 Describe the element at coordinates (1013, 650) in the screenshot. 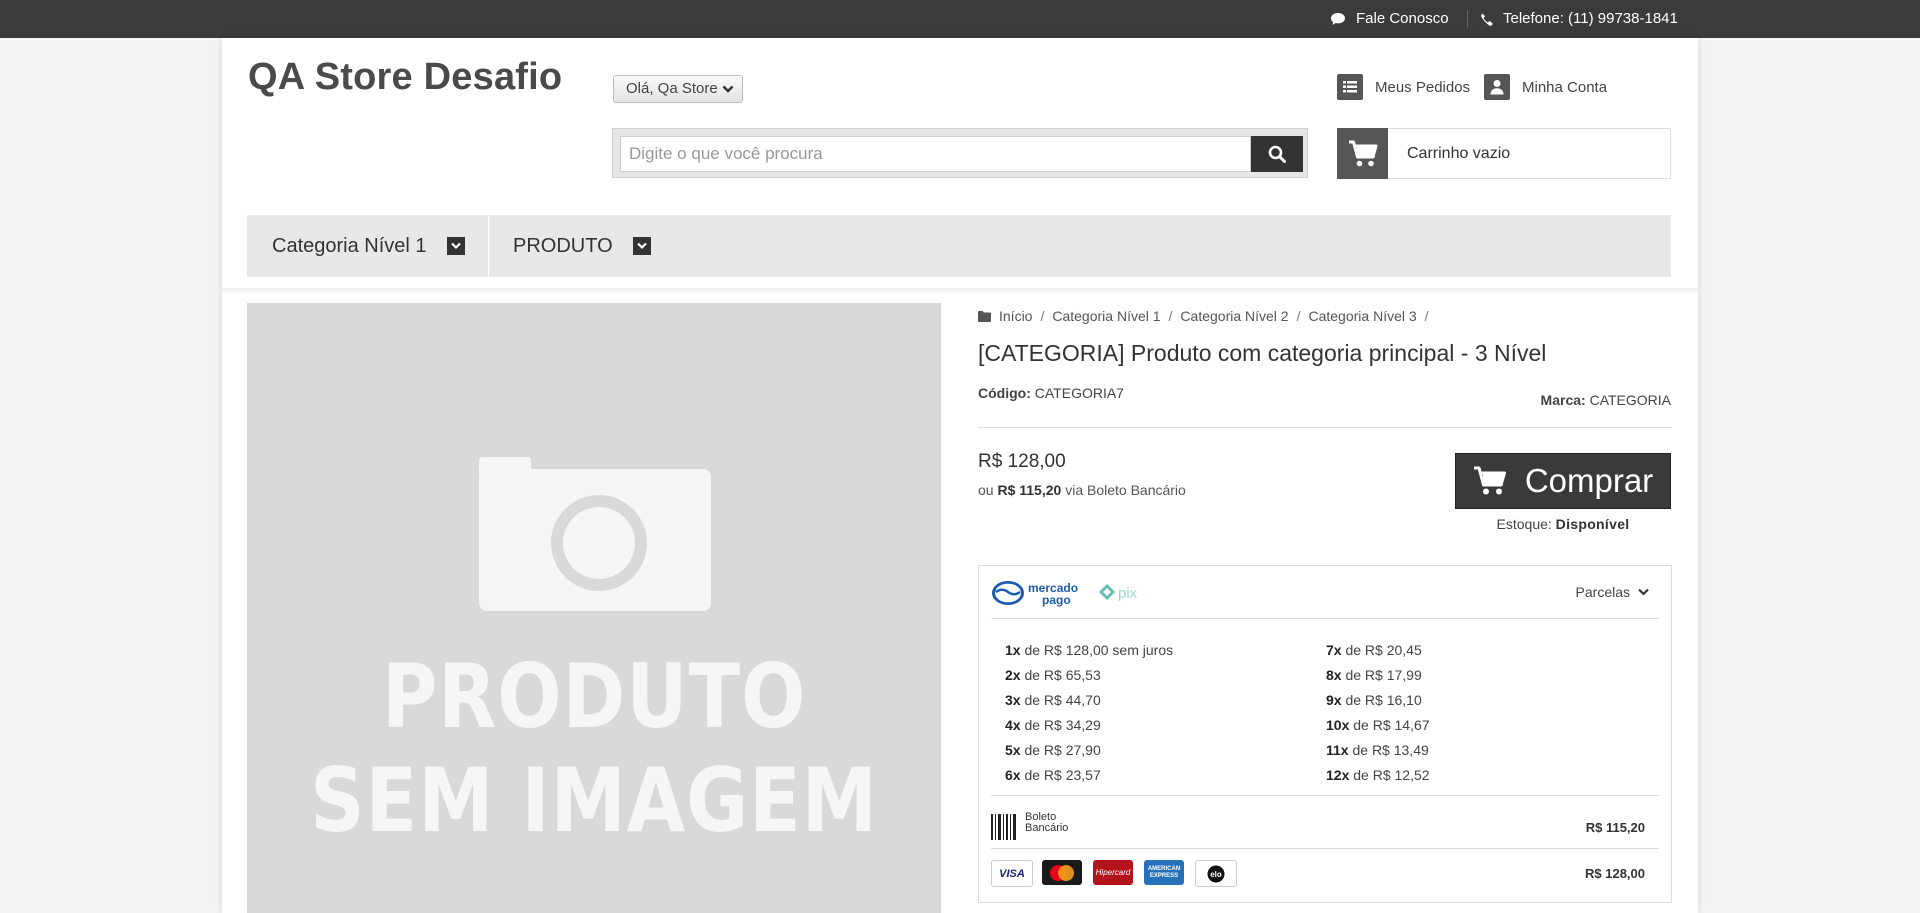

I see `installment-count: 1x` at that location.